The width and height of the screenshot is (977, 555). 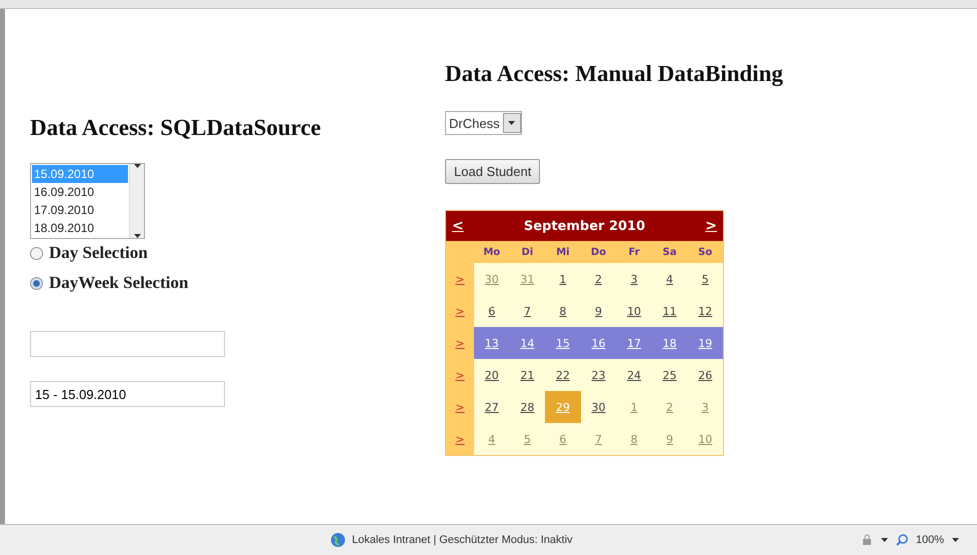 I want to click on scrollbar, so click(x=136, y=201).